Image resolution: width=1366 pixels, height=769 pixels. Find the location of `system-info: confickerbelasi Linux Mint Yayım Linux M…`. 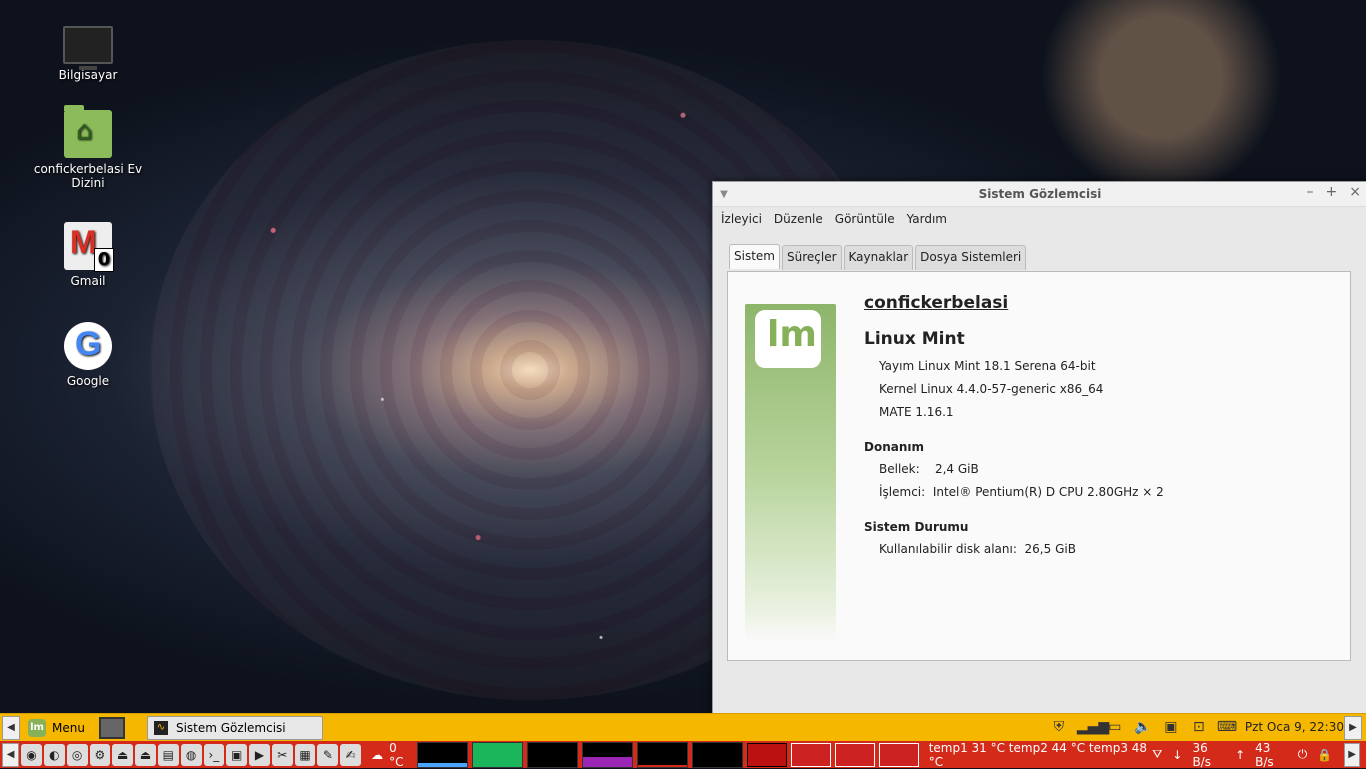

system-info: confickerbelasi Linux Mint Yayım Linux M… is located at coordinates (1014, 427).